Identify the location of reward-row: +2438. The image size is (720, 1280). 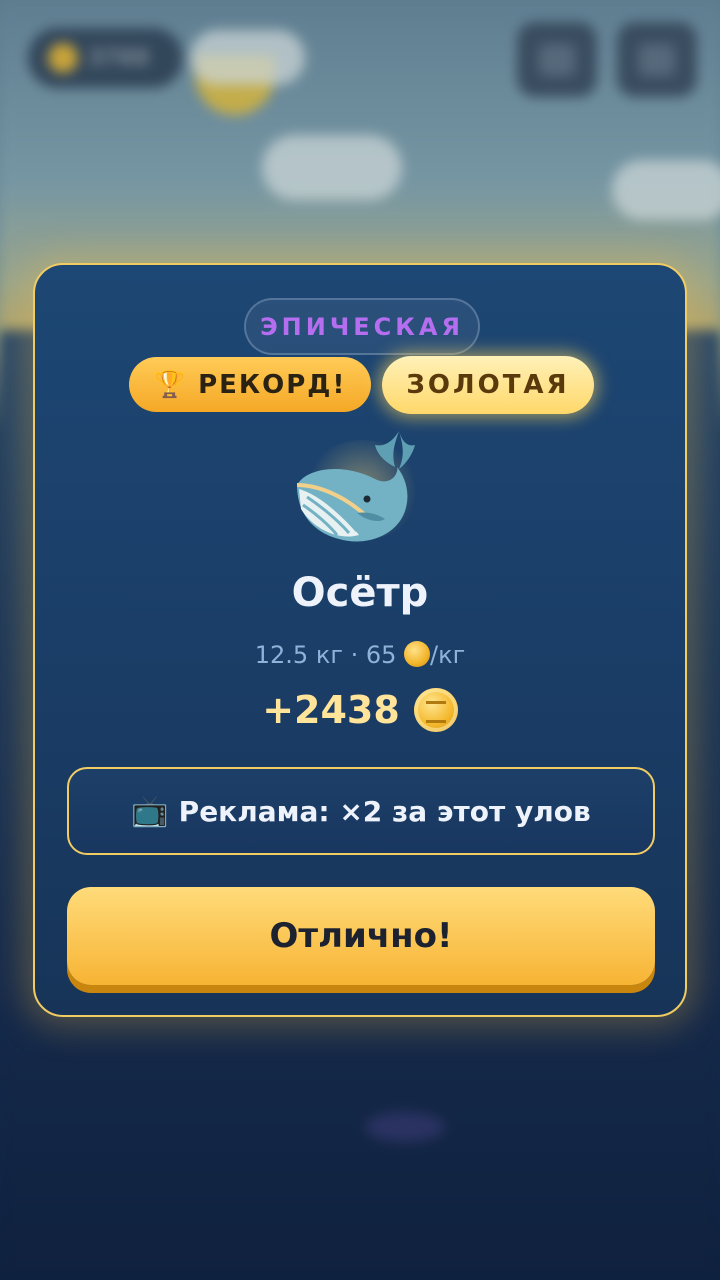
(360, 710).